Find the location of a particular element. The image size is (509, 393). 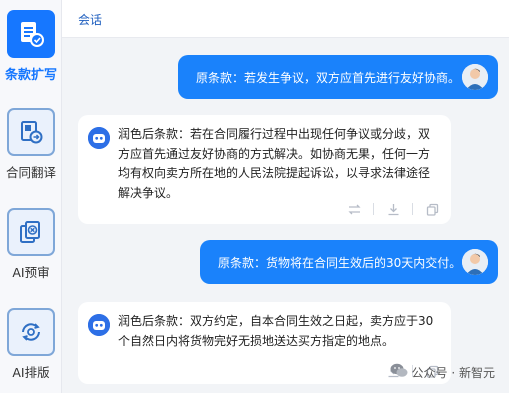

message-text: 原条款：若发生争议，双方应首先进行友好协商。 is located at coordinates (328, 77).